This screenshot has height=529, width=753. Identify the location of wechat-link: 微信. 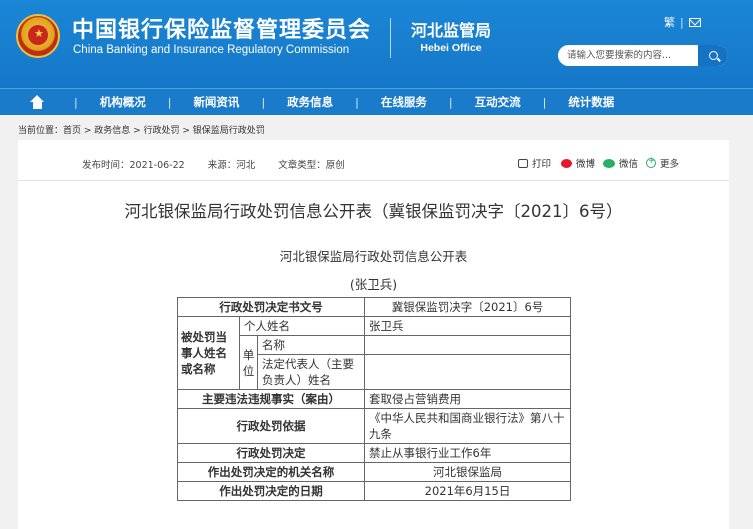
(628, 163).